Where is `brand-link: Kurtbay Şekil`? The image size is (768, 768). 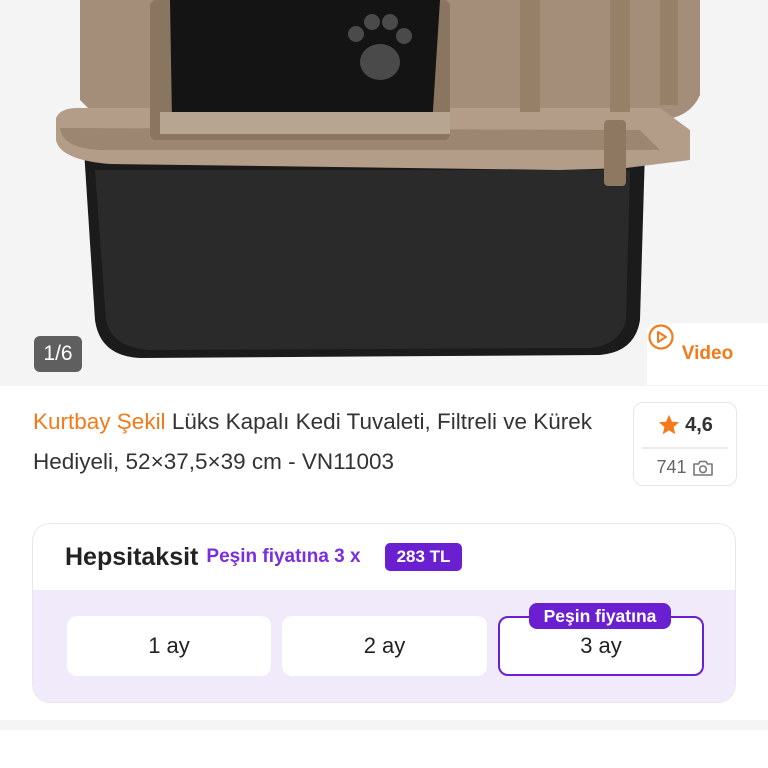 brand-link: Kurtbay Şekil is located at coordinates (99, 421).